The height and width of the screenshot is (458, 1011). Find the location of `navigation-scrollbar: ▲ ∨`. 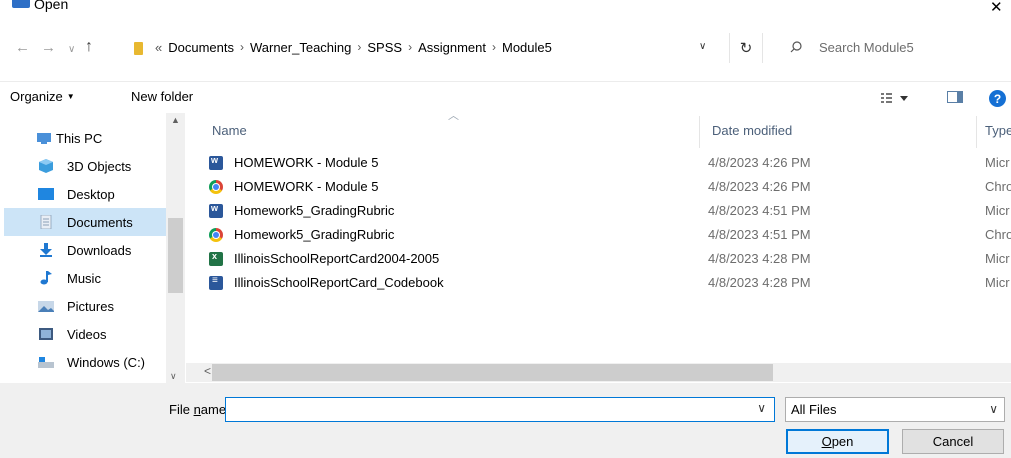

navigation-scrollbar: ▲ ∨ is located at coordinates (175, 248).